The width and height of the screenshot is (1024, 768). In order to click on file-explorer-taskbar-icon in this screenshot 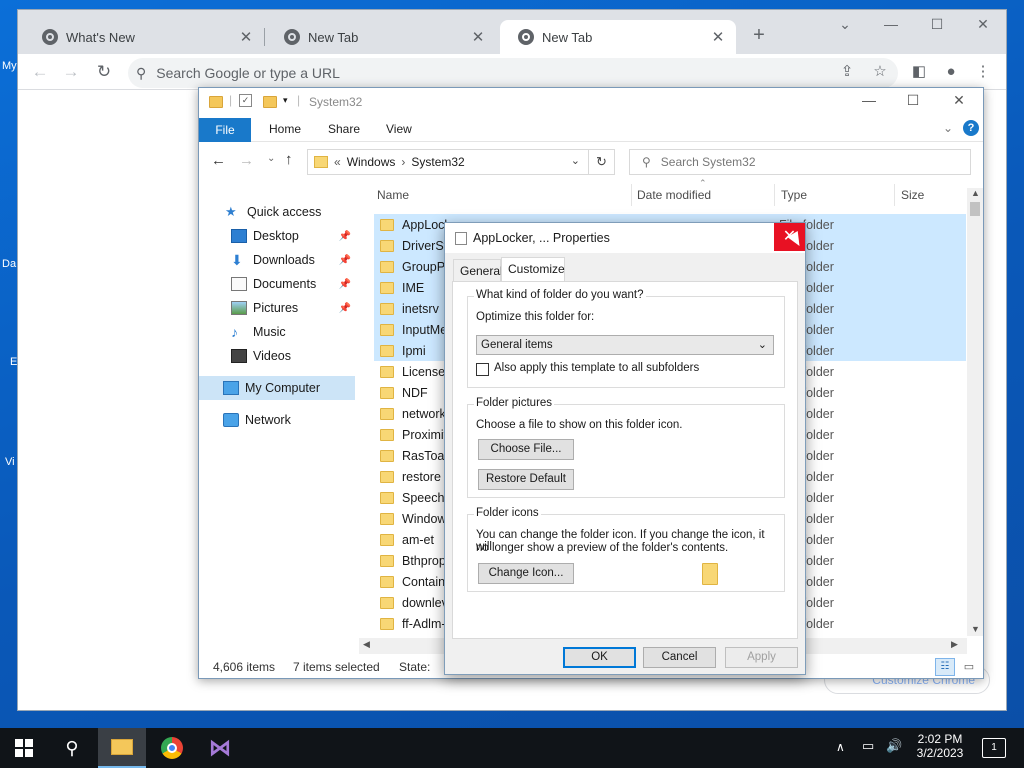, I will do `click(122, 748)`.